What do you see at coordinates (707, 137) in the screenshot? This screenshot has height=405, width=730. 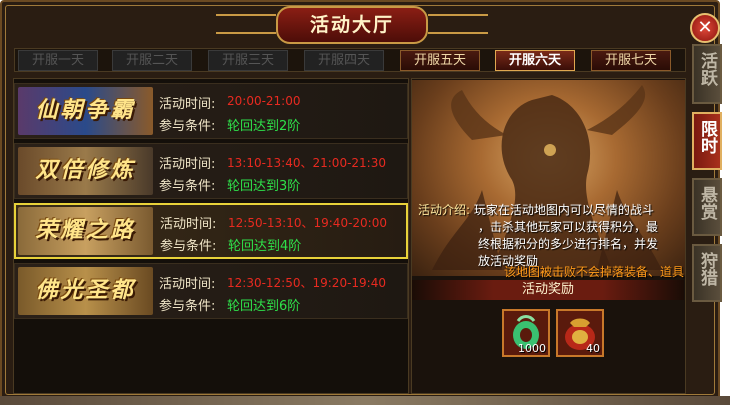 I see `side-tab-label: 限时` at bounding box center [707, 137].